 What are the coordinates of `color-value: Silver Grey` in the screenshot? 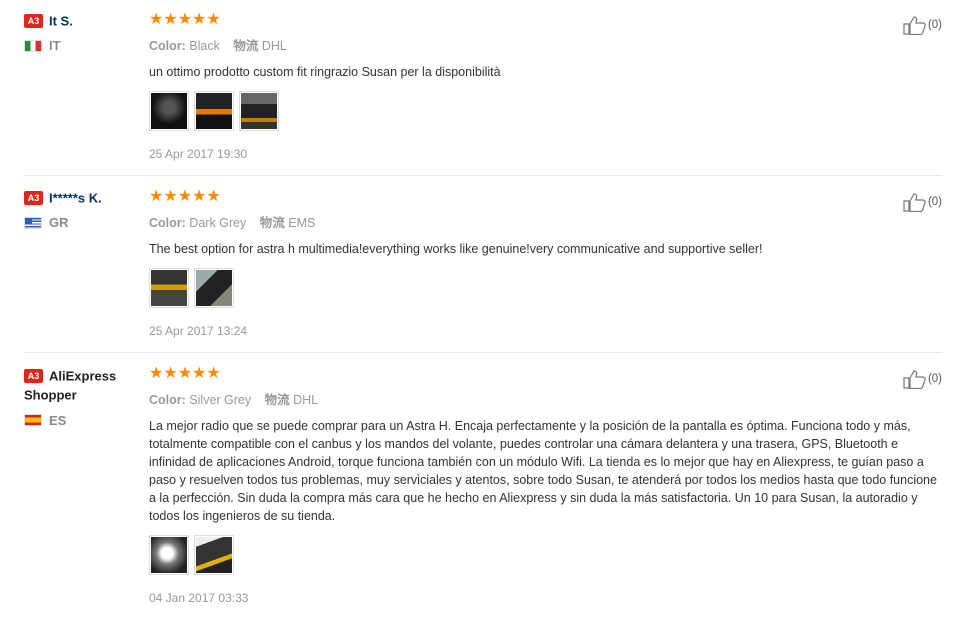 It's located at (220, 400).